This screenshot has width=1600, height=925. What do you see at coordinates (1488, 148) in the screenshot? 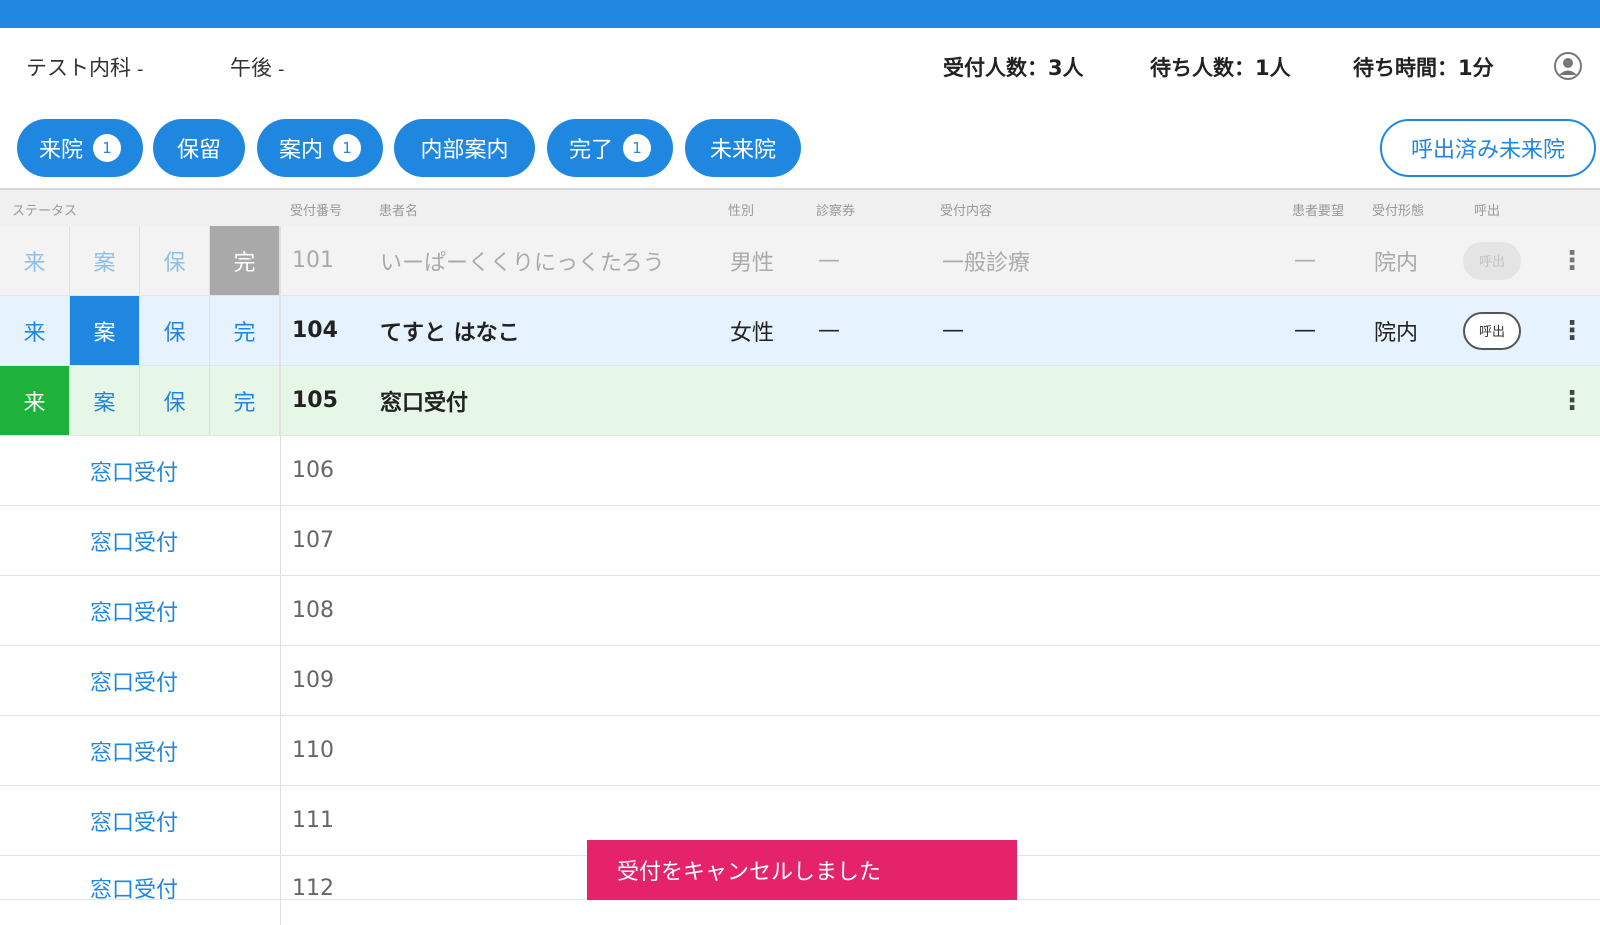
I see `called-no-show-button: 呼出済み未来院` at bounding box center [1488, 148].